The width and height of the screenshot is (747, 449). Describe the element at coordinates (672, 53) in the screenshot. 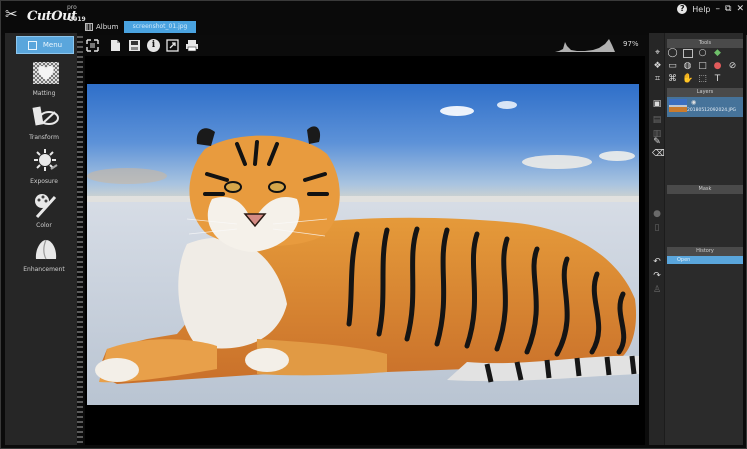

I see `lasso-icon: ◯` at that location.